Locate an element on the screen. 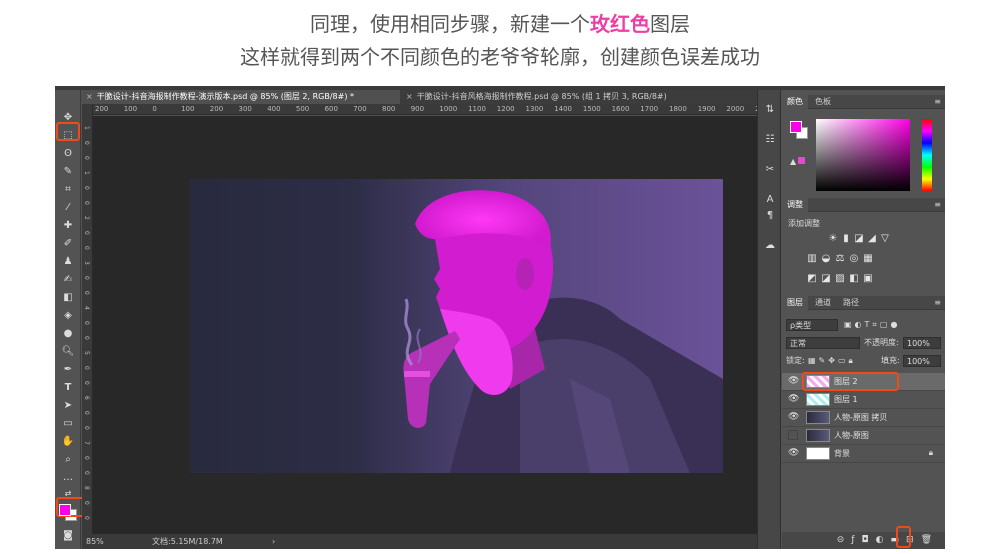  paint-bucket-tool-icon: ◈ is located at coordinates (68, 316).